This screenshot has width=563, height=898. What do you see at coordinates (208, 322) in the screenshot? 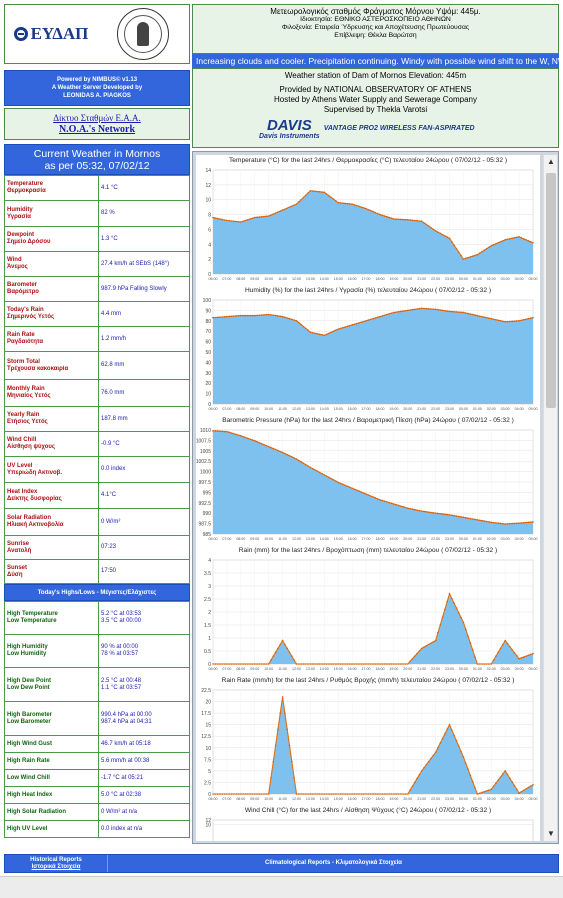
I see `y-tick-label: 80` at bounding box center [208, 322].